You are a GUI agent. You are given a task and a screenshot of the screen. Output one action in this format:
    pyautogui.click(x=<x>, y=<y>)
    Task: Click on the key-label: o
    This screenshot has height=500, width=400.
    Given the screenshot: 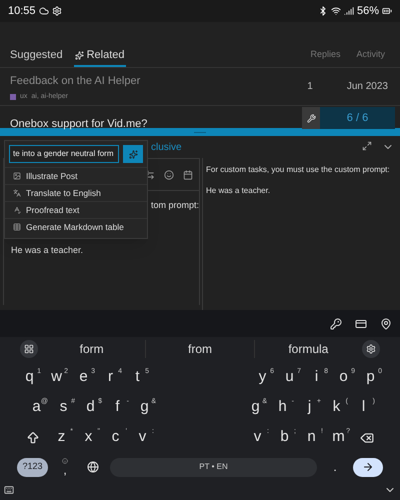 What is the action you would take?
    pyautogui.click(x=343, y=377)
    